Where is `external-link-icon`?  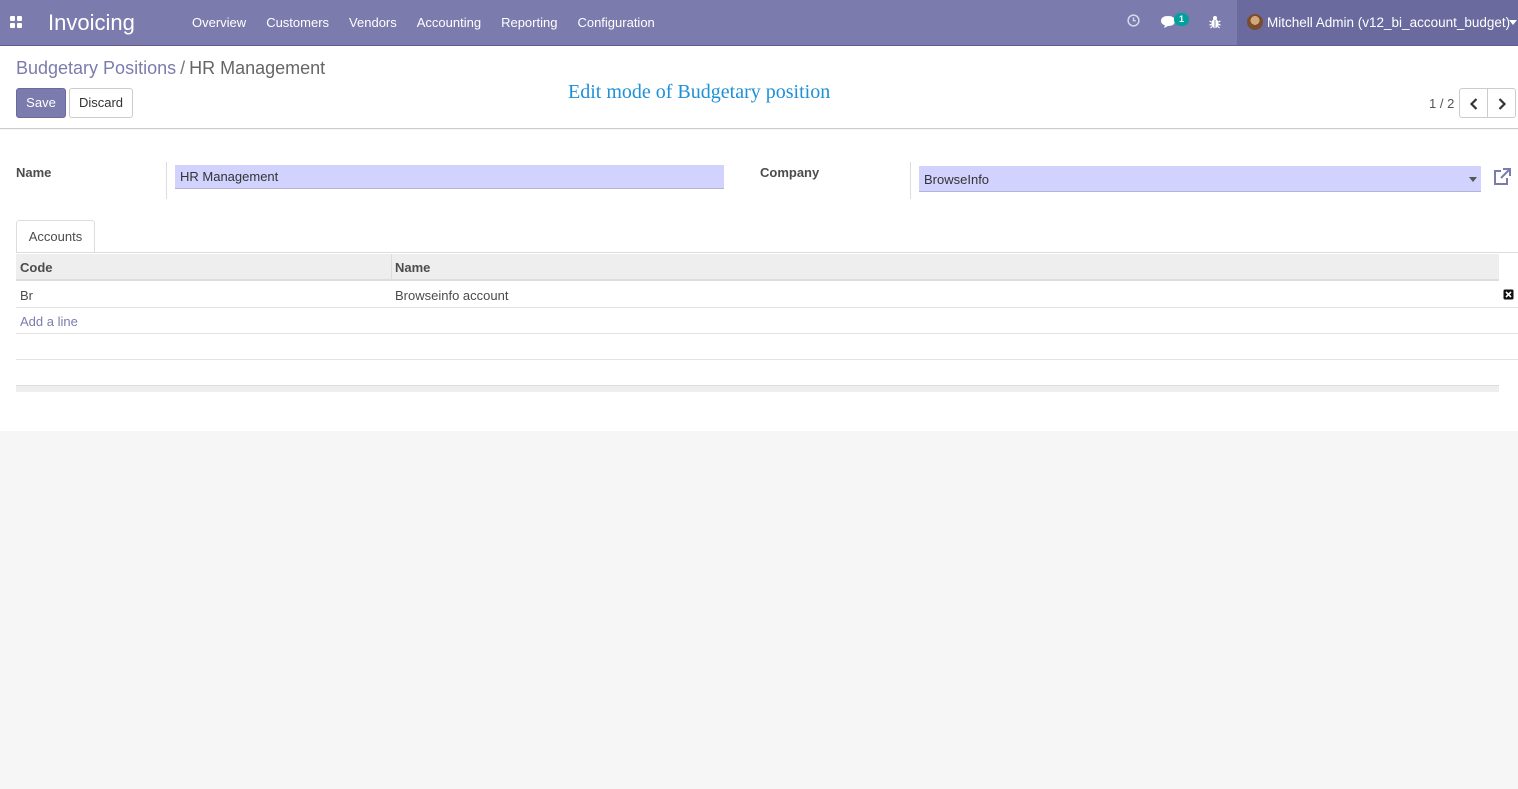
external-link-icon is located at coordinates (1502, 177).